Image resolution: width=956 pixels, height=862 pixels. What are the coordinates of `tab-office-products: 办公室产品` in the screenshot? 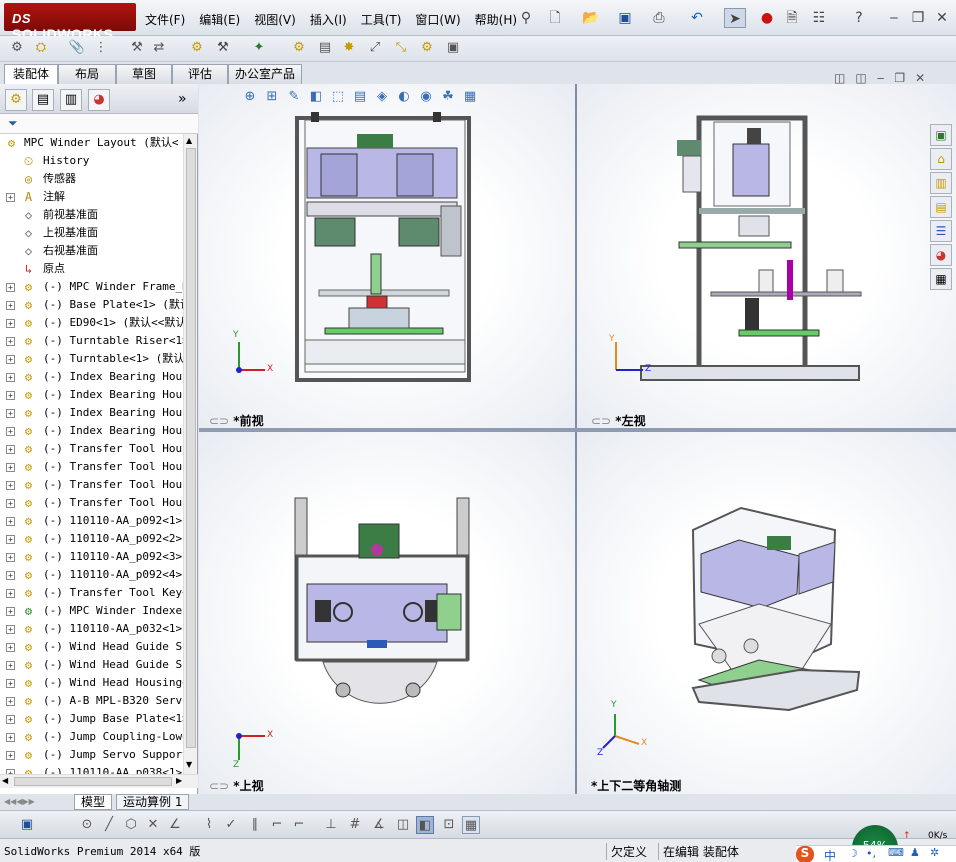 It's located at (265, 74).